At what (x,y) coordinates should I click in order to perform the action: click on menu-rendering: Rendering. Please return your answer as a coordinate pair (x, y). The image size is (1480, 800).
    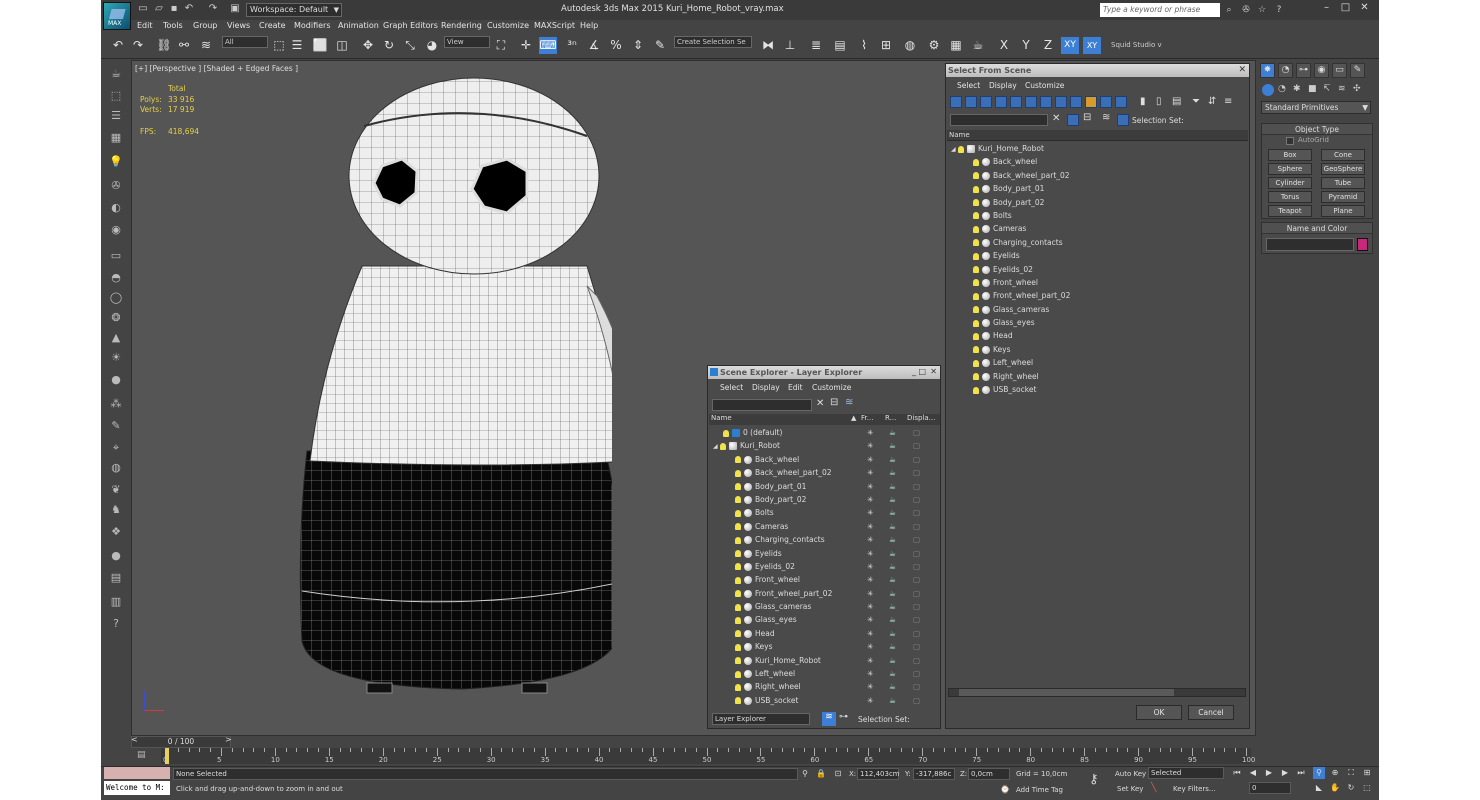
    Looking at the image, I should click on (461, 25).